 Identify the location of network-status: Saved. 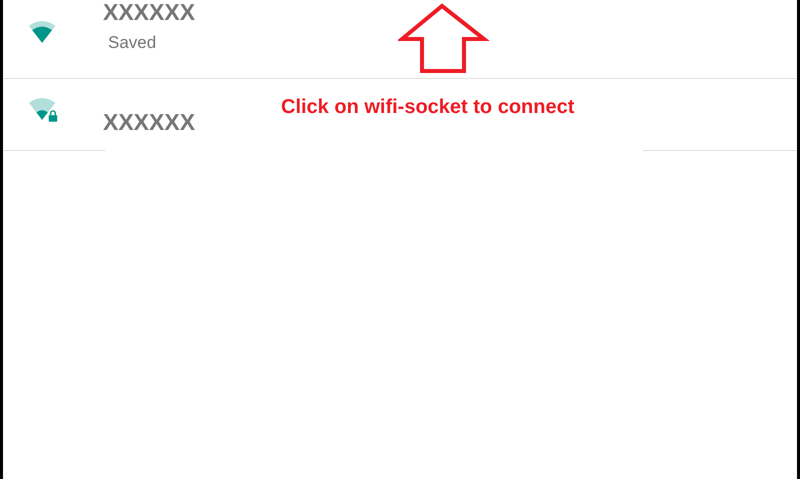
(133, 43).